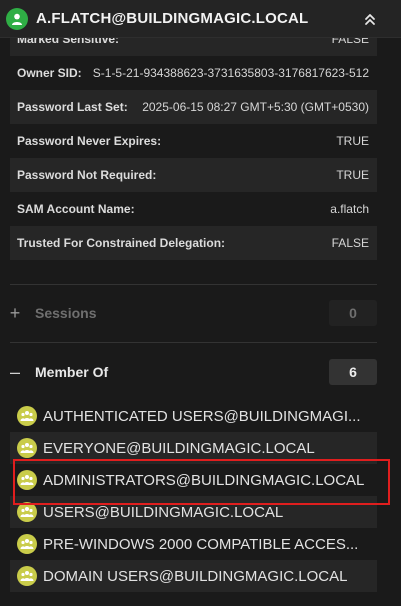  I want to click on member-of-label: Member Of, so click(72, 372).